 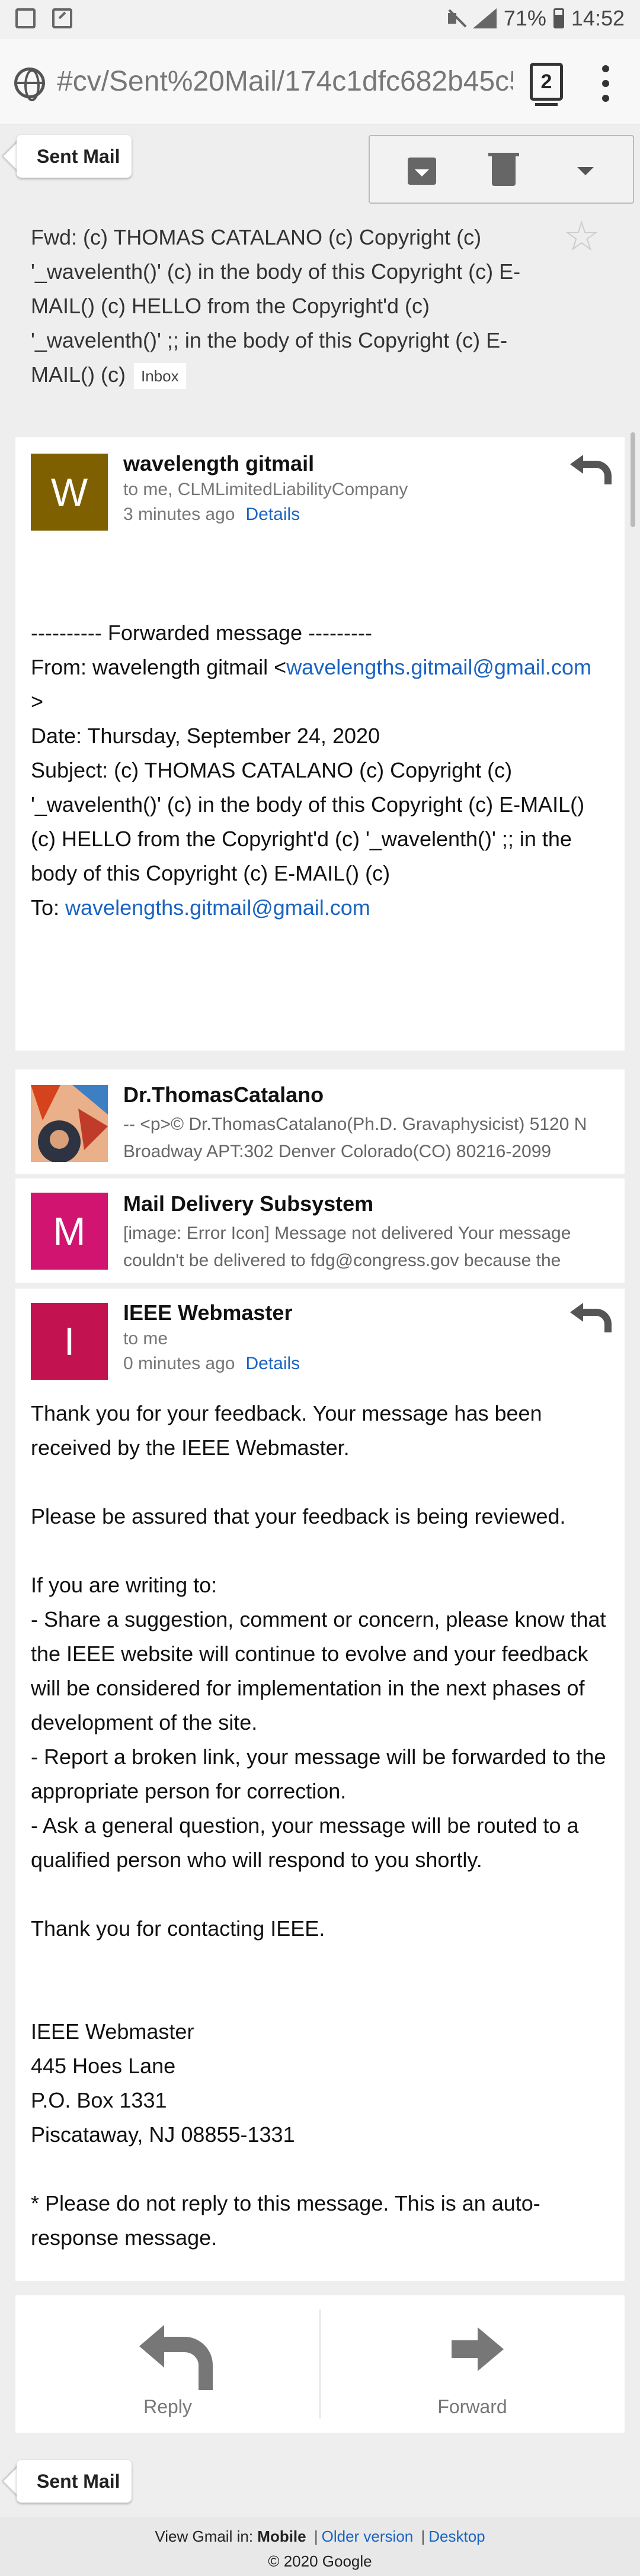 What do you see at coordinates (43, 18) in the screenshot?
I see `status-left-icons` at bounding box center [43, 18].